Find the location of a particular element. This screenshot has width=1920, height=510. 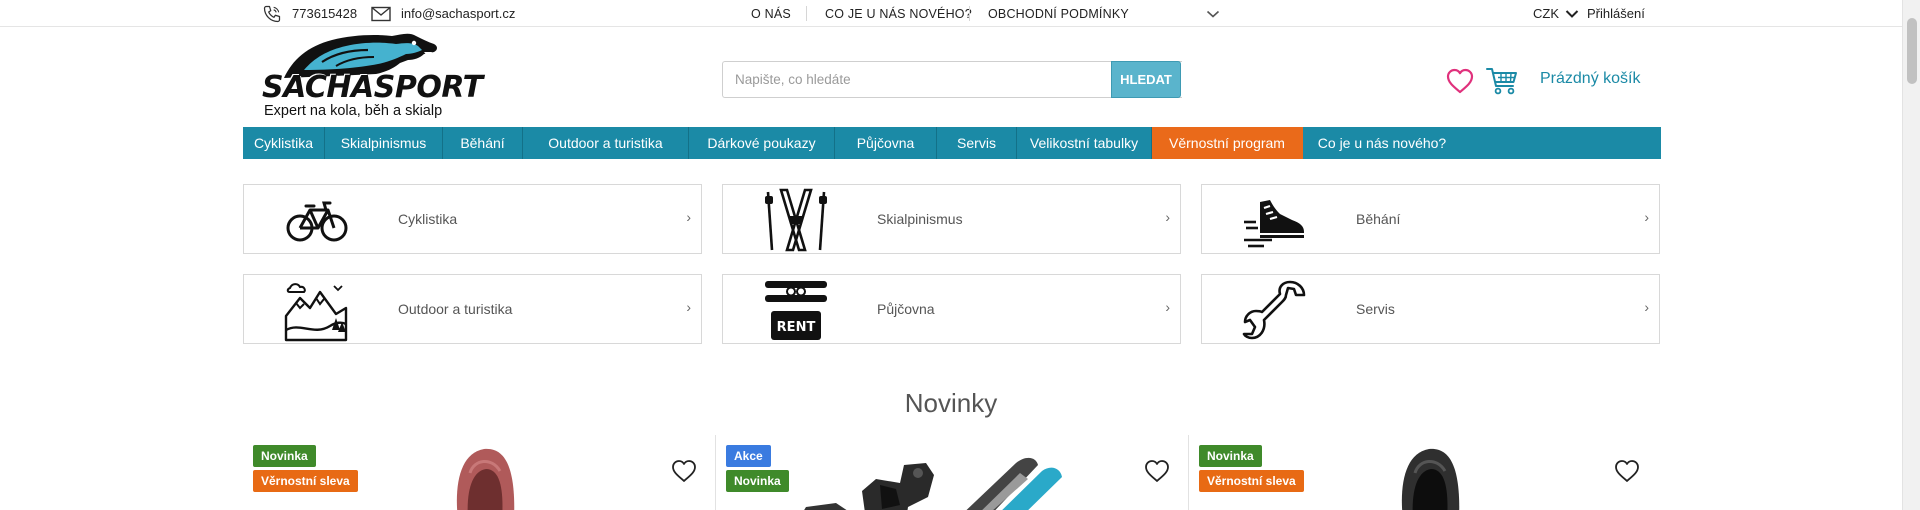

rent-icon: RENT is located at coordinates (796, 310).